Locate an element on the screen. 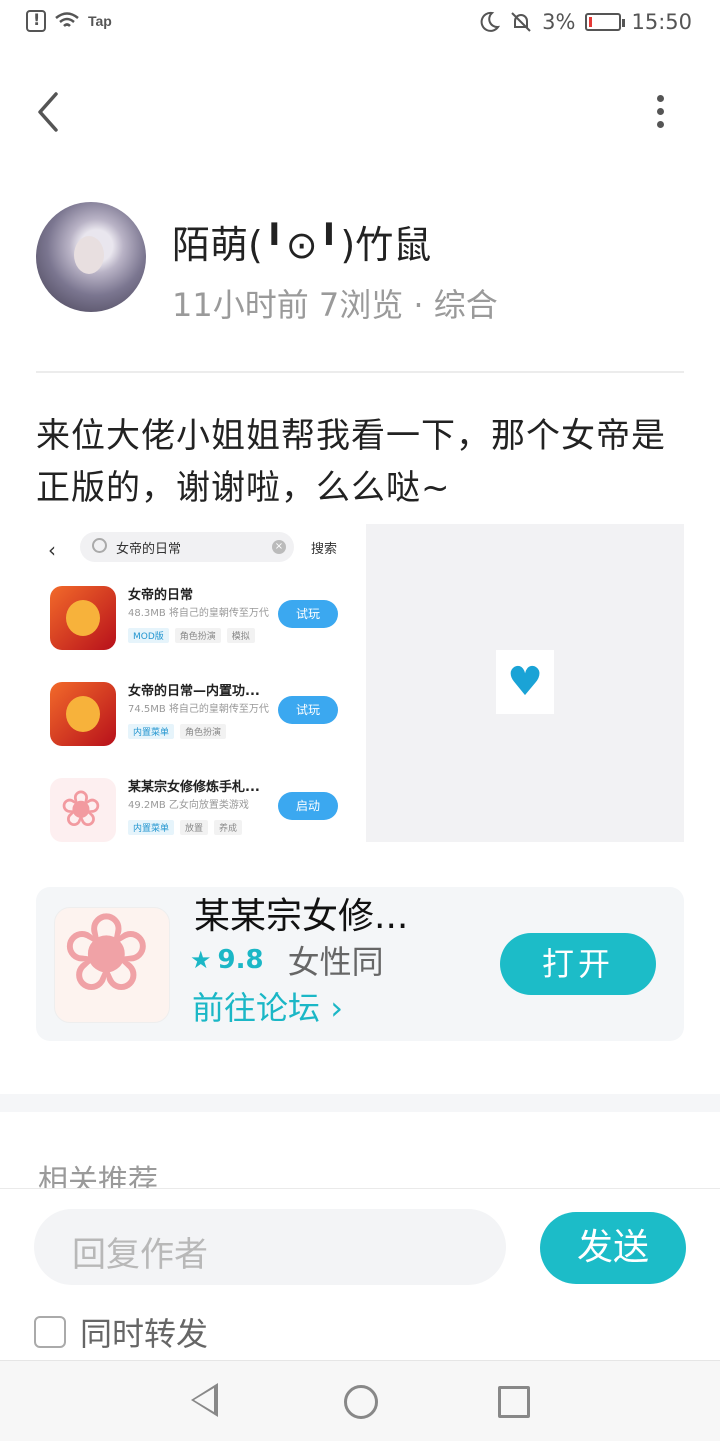 The image size is (720, 1441). battery-percent: 3% is located at coordinates (559, 22).